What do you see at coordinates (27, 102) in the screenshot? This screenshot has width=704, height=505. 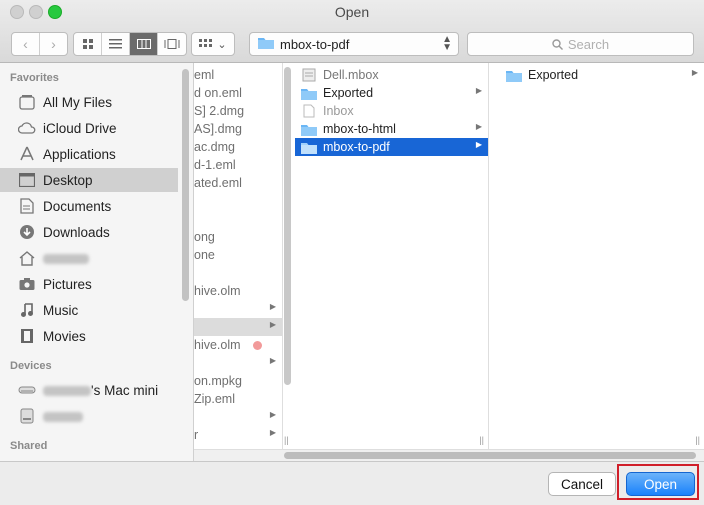 I see `all-files-icon` at bounding box center [27, 102].